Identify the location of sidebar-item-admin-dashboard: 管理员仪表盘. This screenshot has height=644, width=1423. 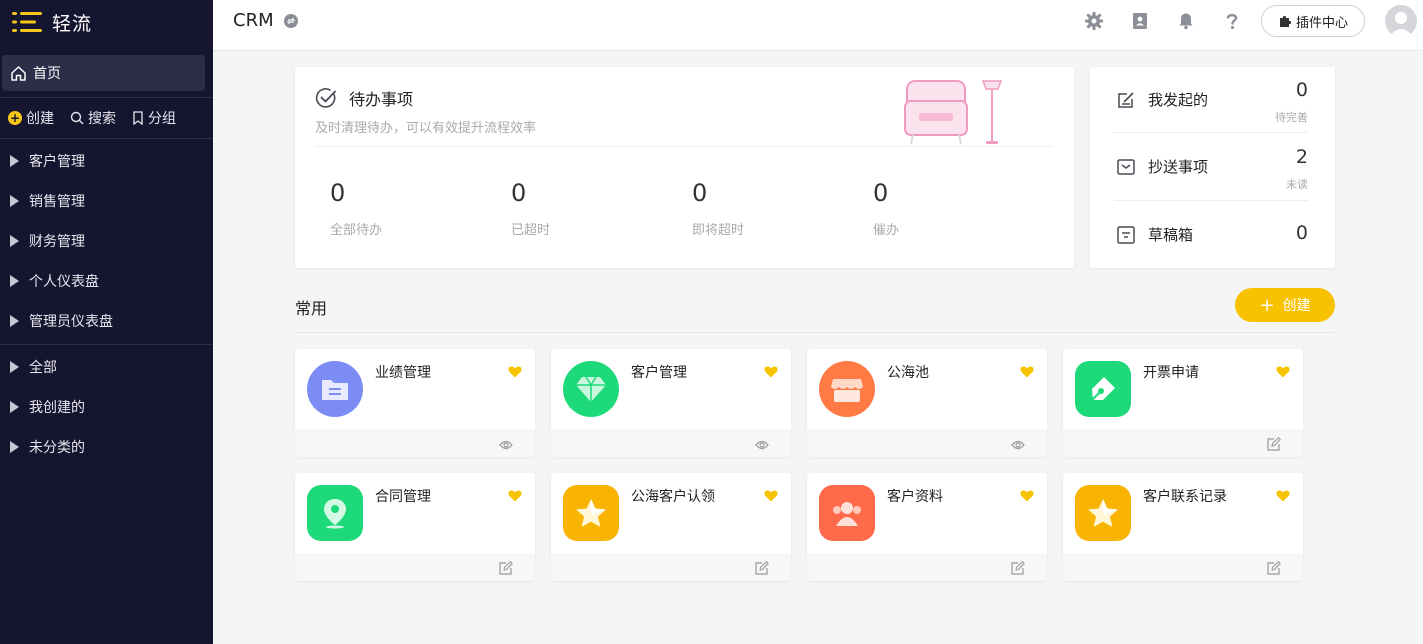
(106, 321).